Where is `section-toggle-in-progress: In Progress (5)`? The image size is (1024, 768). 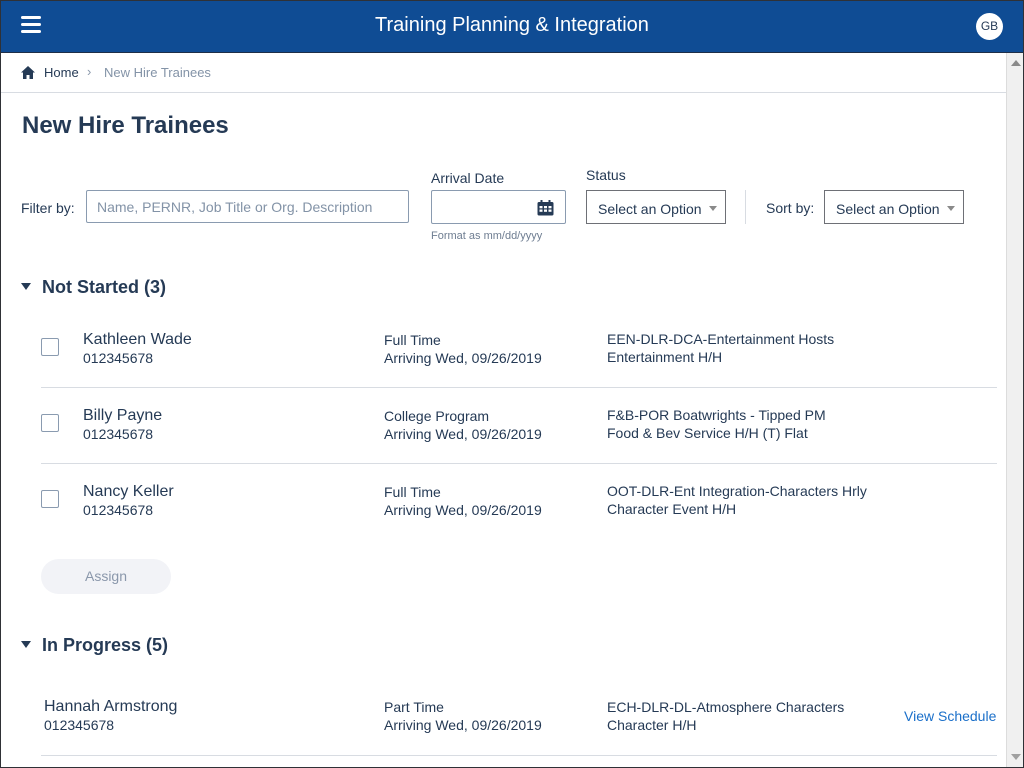
section-toggle-in-progress: In Progress (5) is located at coordinates (94, 645).